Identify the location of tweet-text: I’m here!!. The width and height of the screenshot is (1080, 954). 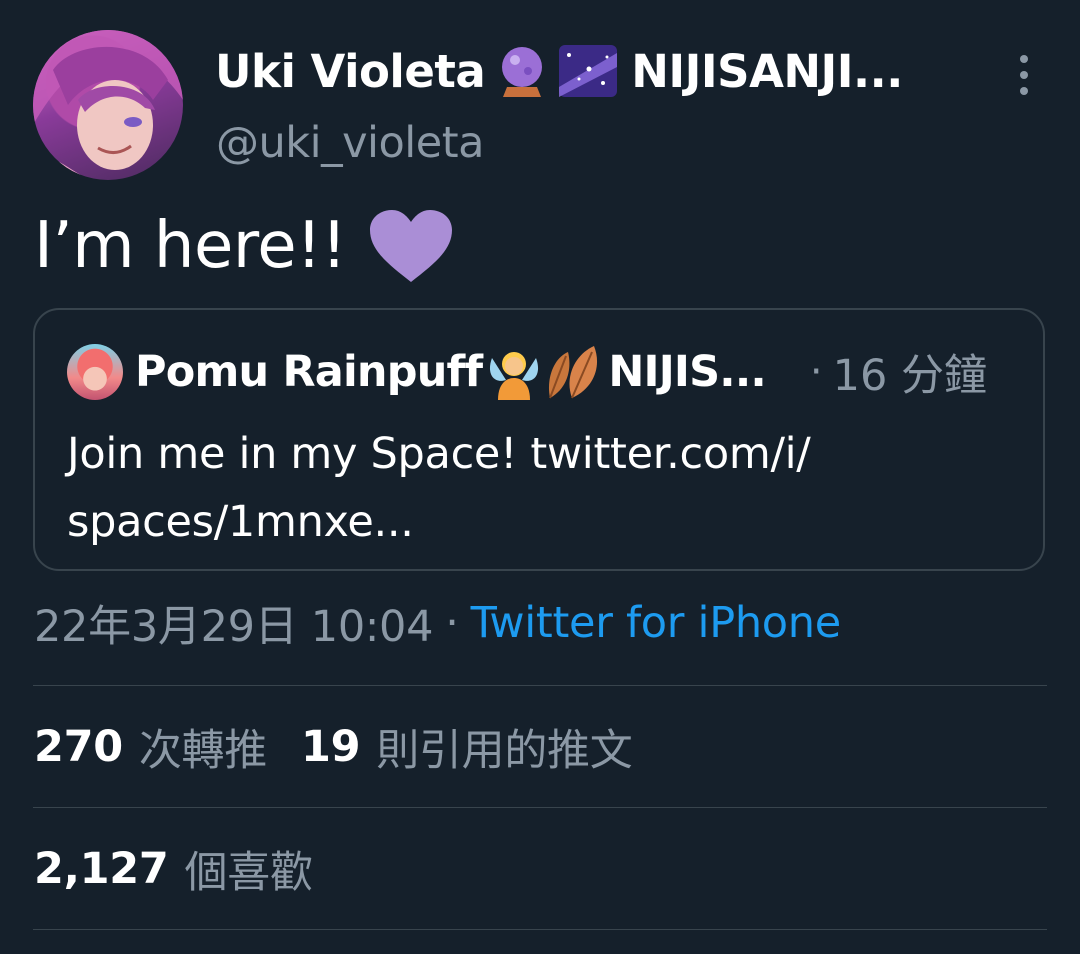
(244, 246).